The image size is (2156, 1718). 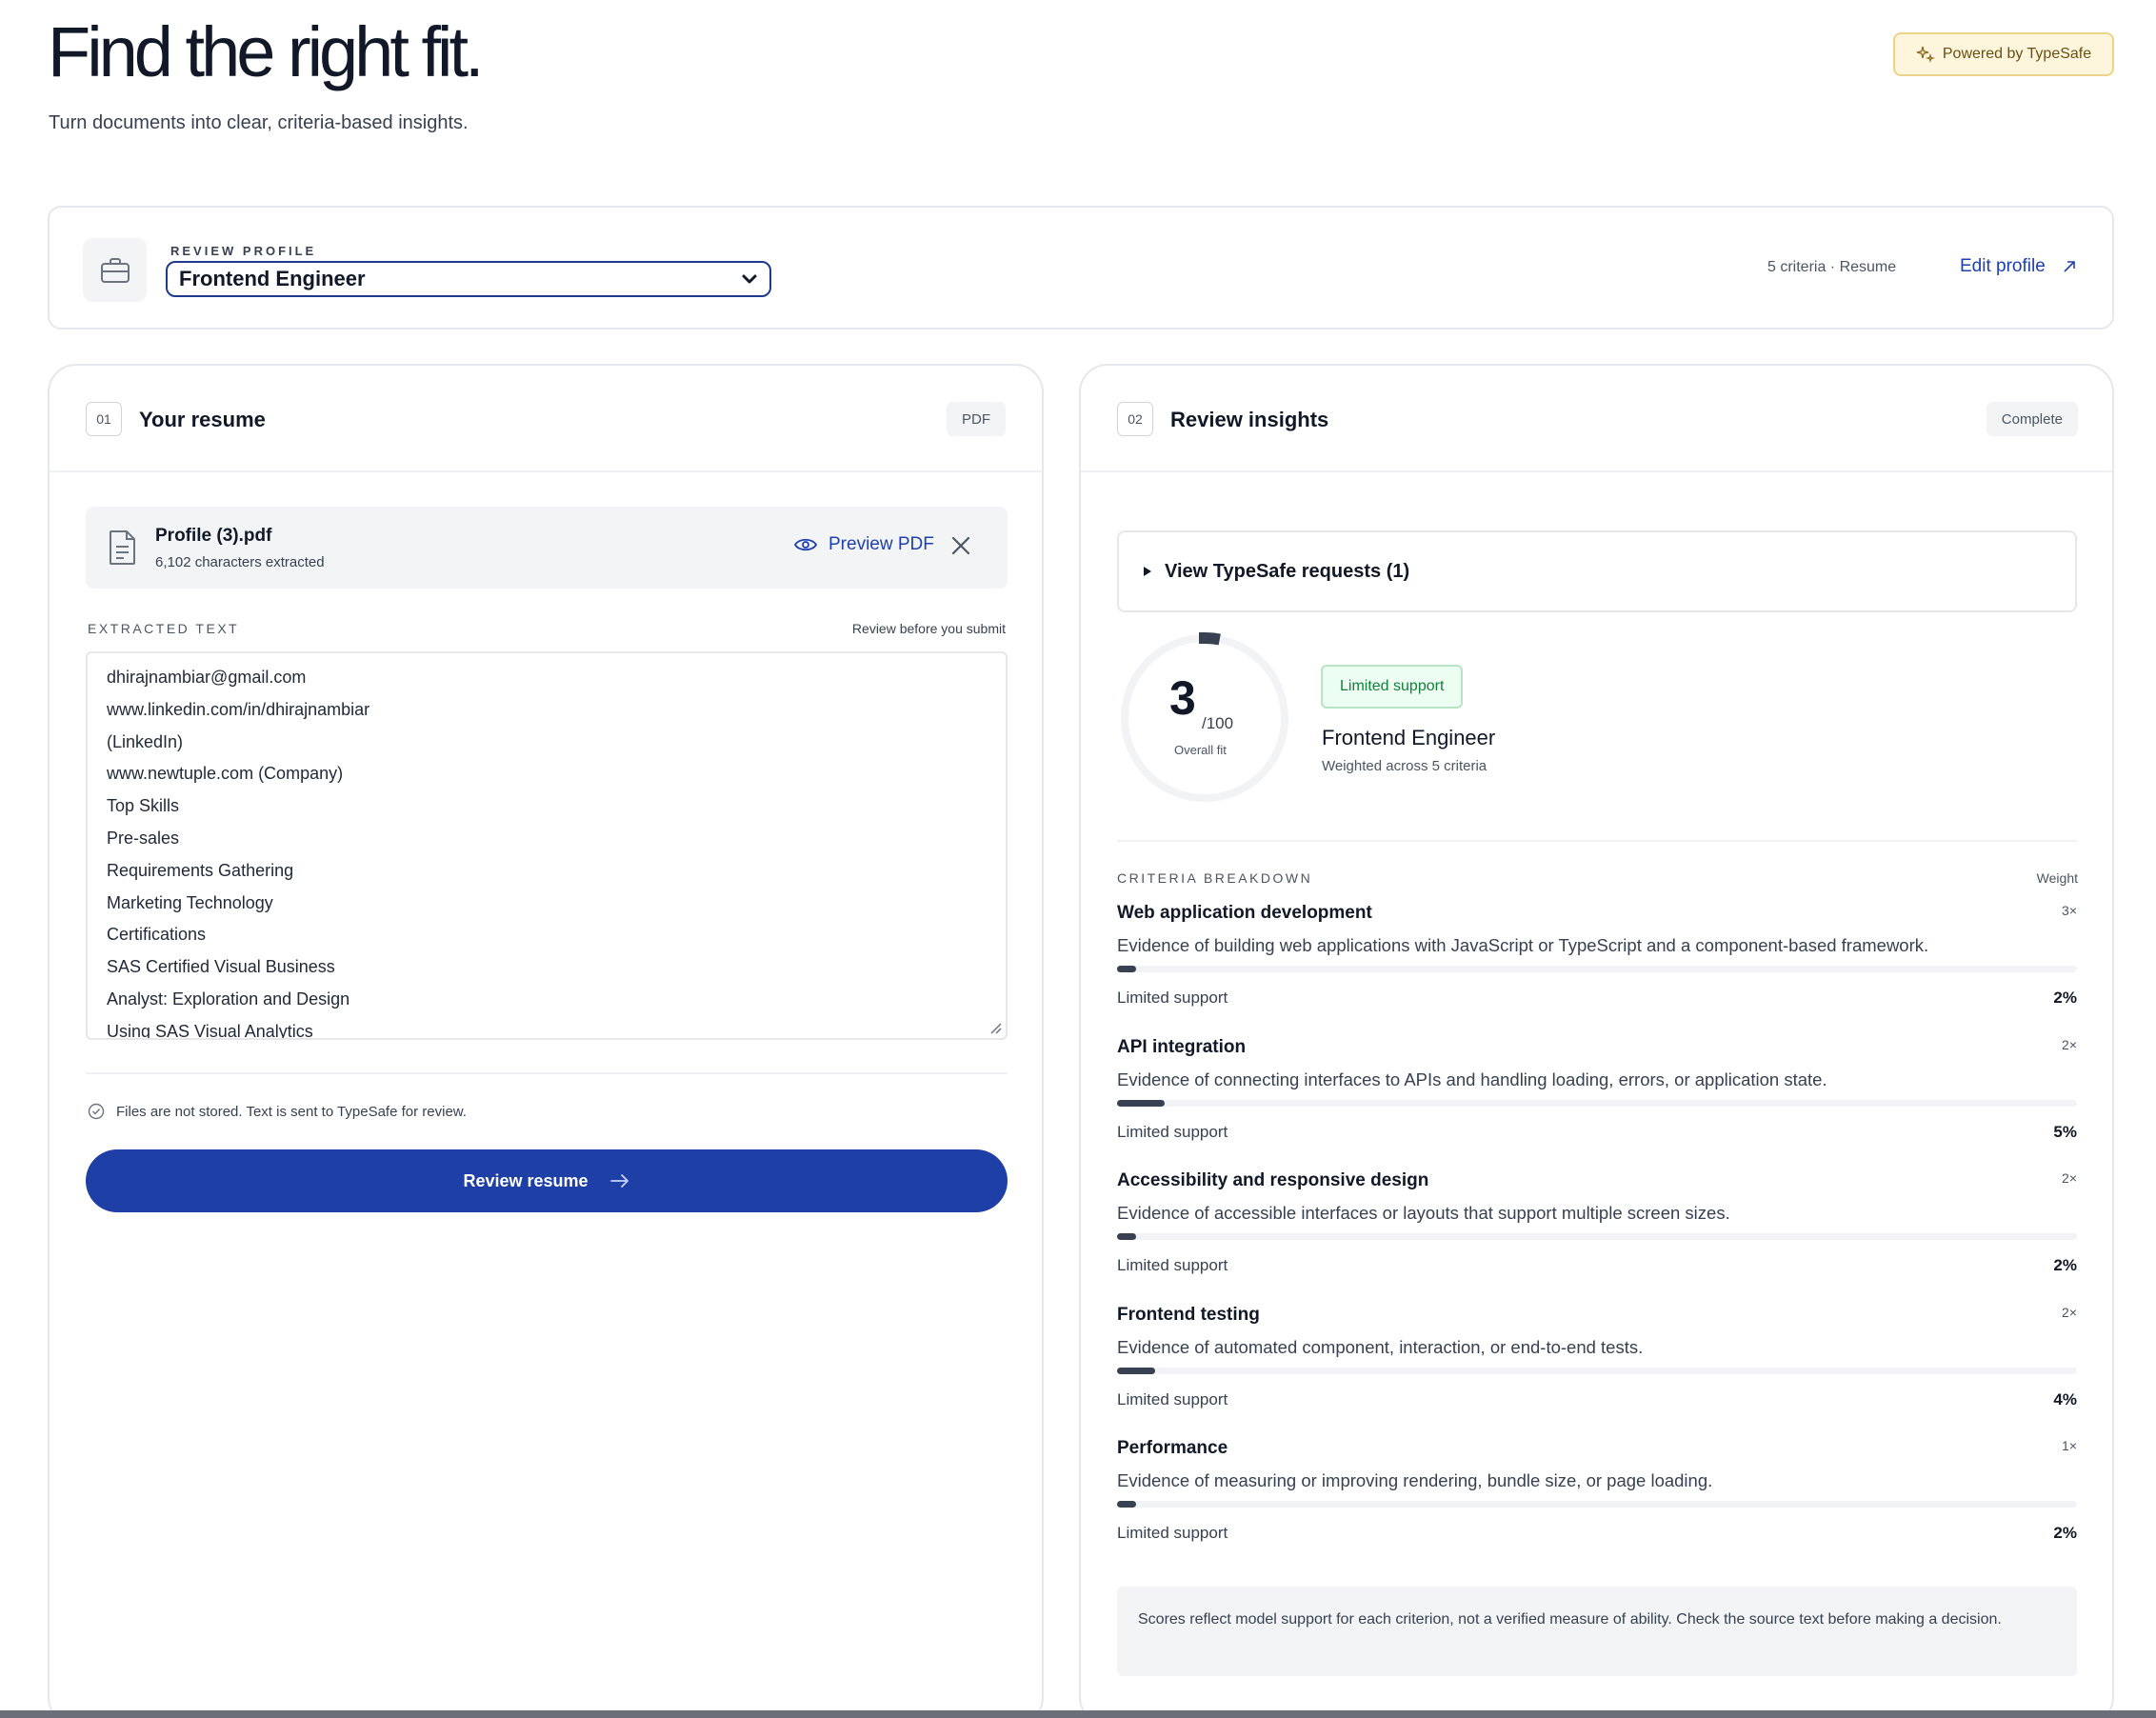 What do you see at coordinates (2069, 266) in the screenshot?
I see `external-link-icon` at bounding box center [2069, 266].